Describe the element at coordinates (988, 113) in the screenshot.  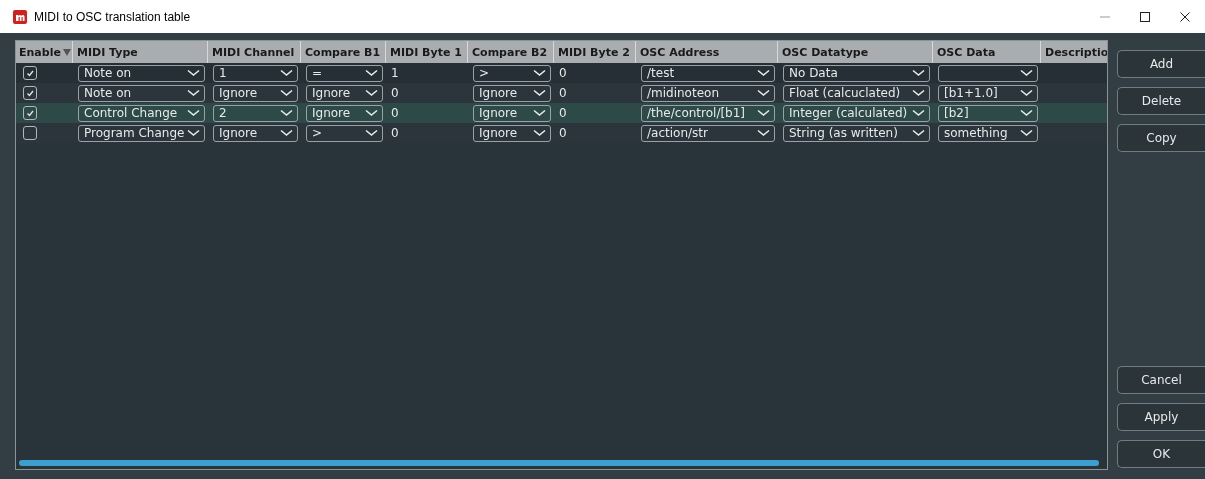
I see `dropdown: [b2]` at that location.